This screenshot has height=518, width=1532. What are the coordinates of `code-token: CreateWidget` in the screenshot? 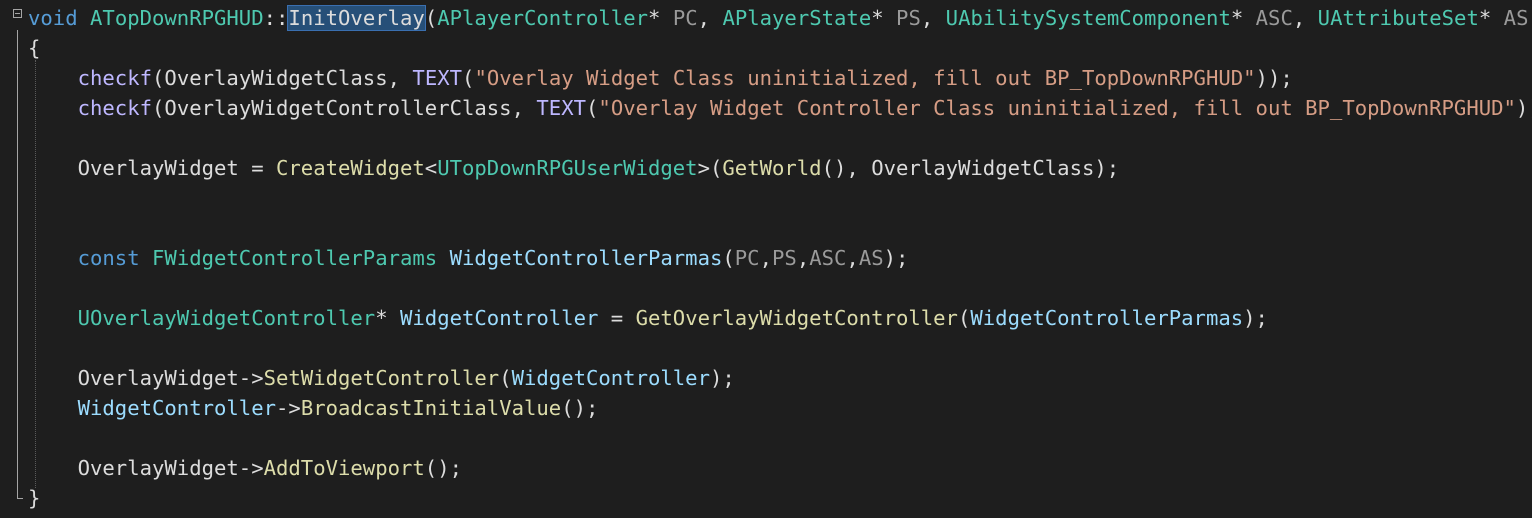 It's located at (350, 168).